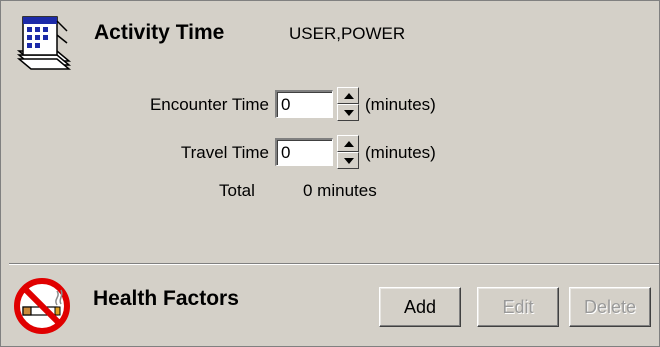  I want to click on encounter-time-decrement-button, so click(348, 112).